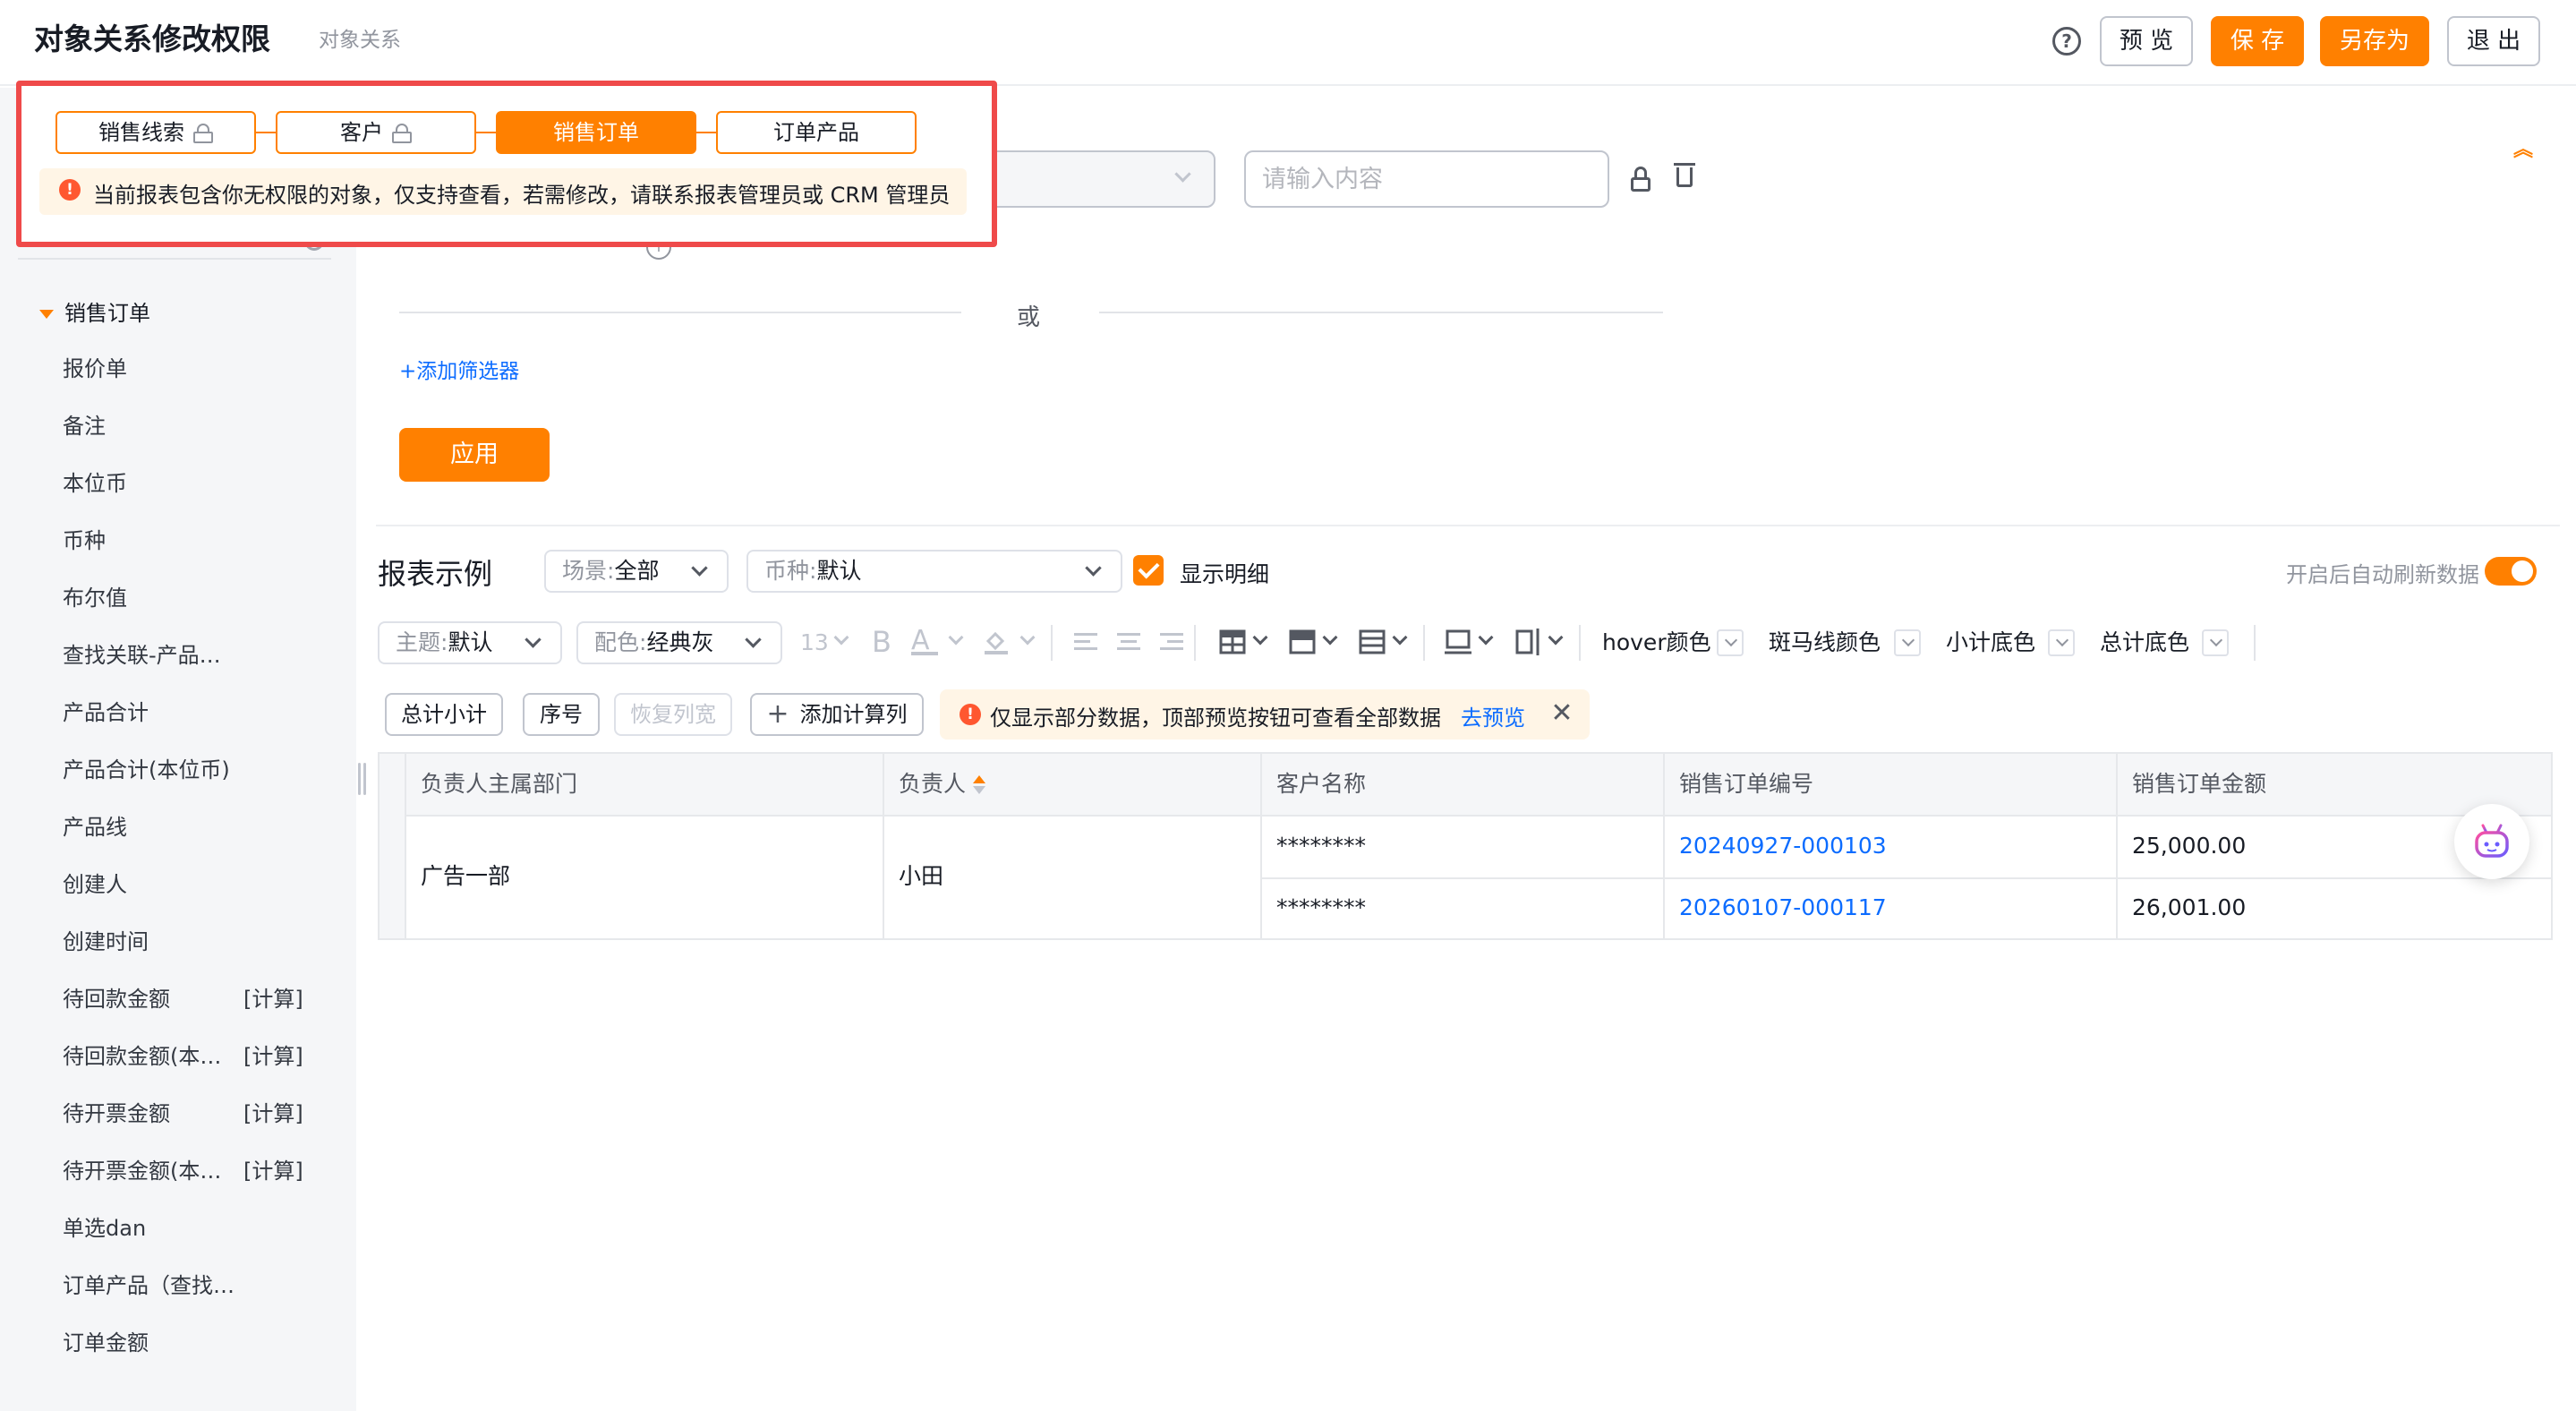 This screenshot has width=2576, height=1411. I want to click on sidebar-group-sales-order: 销售订单, so click(94, 311).